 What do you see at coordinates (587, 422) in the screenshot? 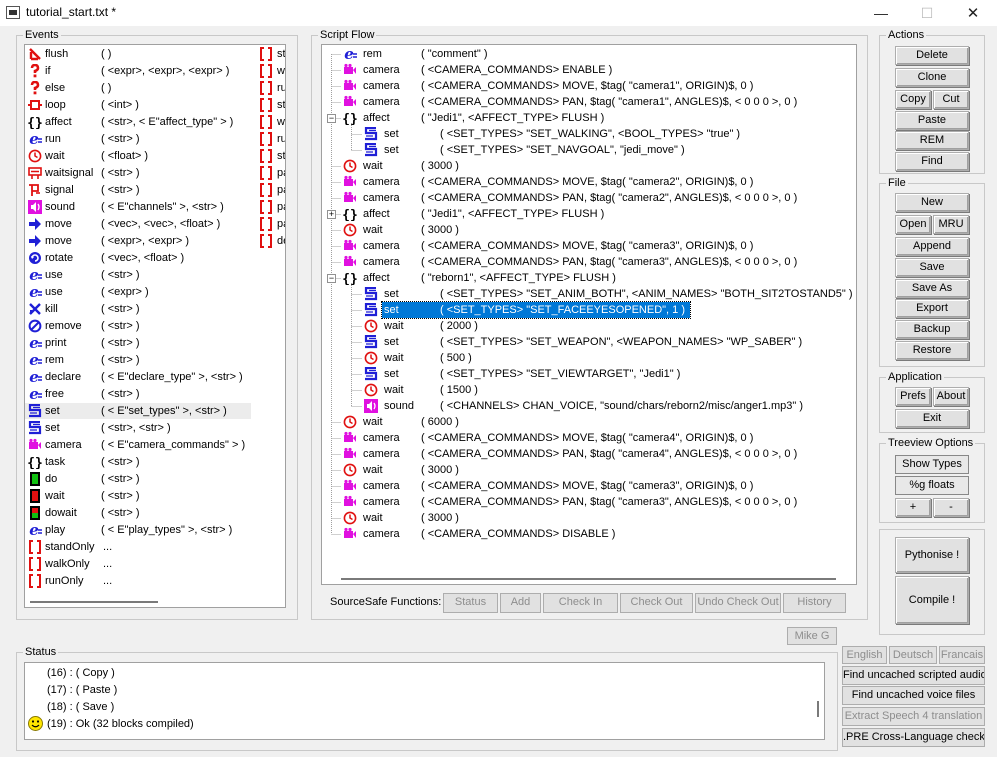
I see `script-flow-row: wait ( 6000 )` at bounding box center [587, 422].